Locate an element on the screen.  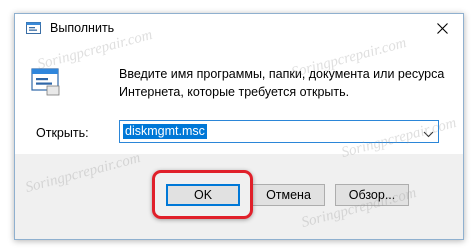
close-icon is located at coordinates (442, 29).